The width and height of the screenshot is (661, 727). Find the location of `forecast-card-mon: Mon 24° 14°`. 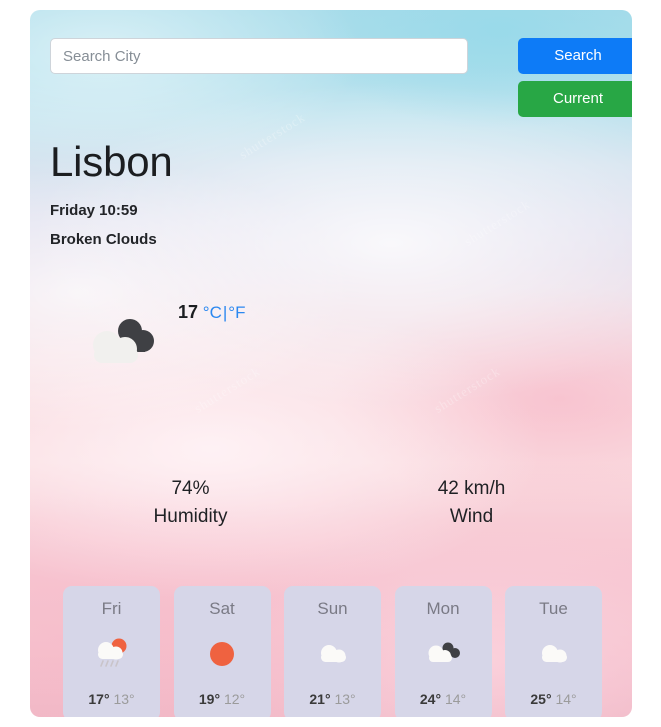

forecast-card-mon: Mon 24° 14° is located at coordinates (443, 651).